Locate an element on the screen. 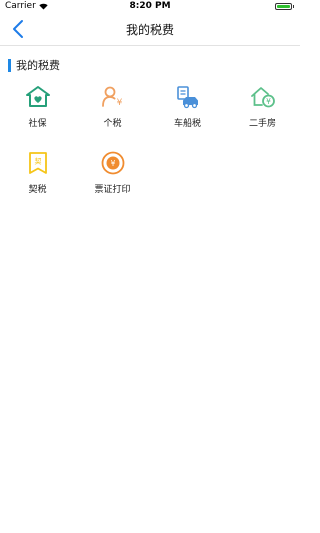 The height and width of the screenshot is (533, 320). section-title: 我的税费 is located at coordinates (38, 65).